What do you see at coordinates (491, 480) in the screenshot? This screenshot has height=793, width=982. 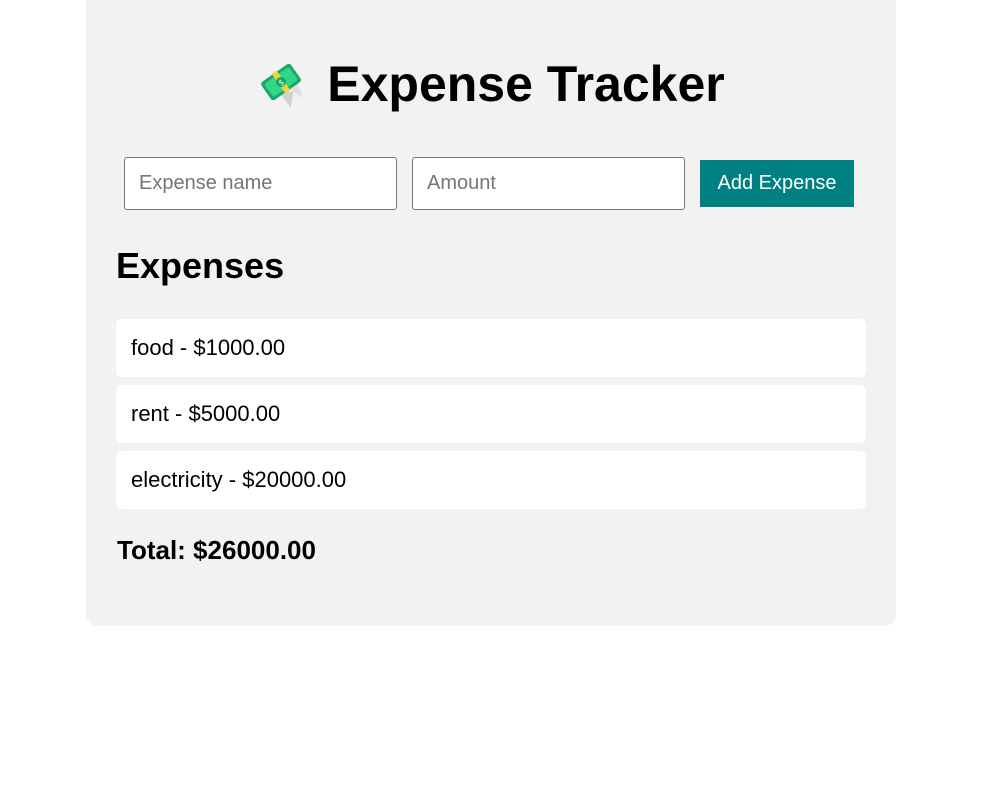 I see `list-item: electricity - $20000.00` at bounding box center [491, 480].